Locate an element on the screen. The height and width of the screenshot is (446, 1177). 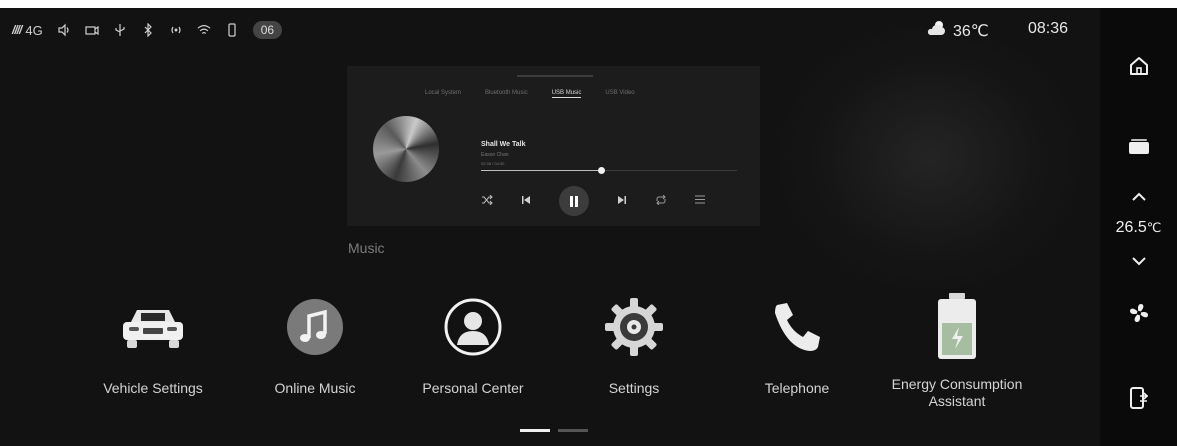
signal-strength-icon: //// is located at coordinates (17, 30).